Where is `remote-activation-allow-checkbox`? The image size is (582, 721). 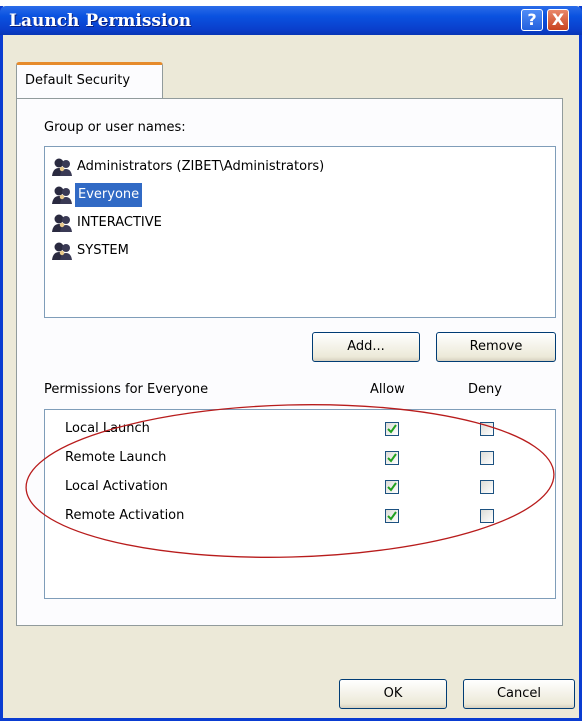
remote-activation-allow-checkbox is located at coordinates (392, 516).